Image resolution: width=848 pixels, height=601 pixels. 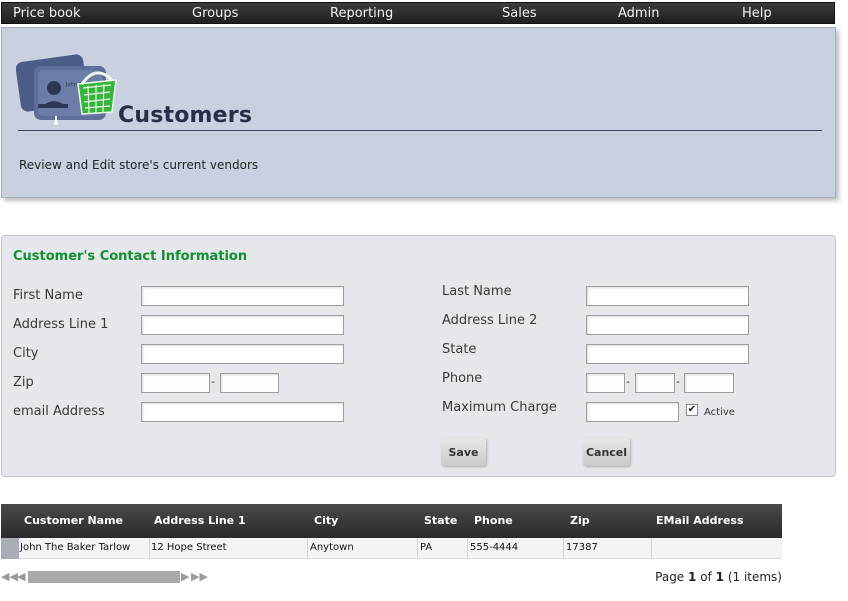 I want to click on column-header-address-line-1: Address Line 1, so click(x=200, y=520).